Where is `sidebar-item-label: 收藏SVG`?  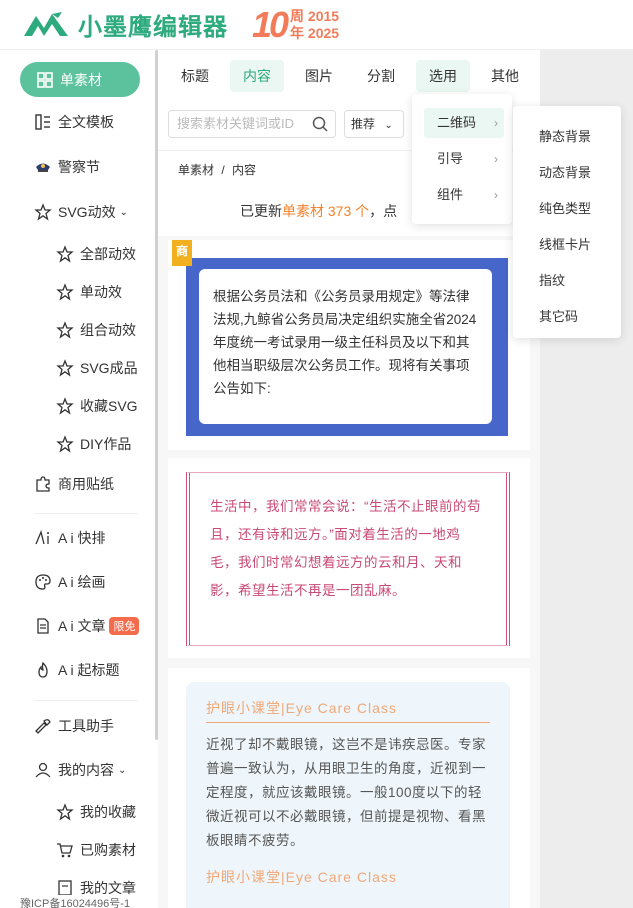
sidebar-item-label: 收藏SVG is located at coordinates (109, 406).